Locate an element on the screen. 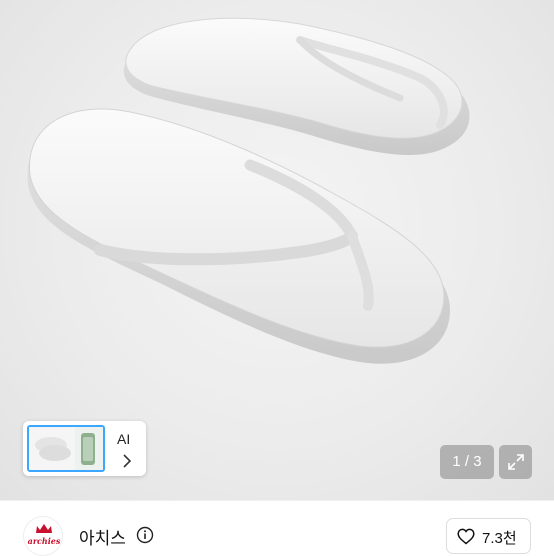 The height and width of the screenshot is (556, 554). like-count: 7.3천 is located at coordinates (499, 538).